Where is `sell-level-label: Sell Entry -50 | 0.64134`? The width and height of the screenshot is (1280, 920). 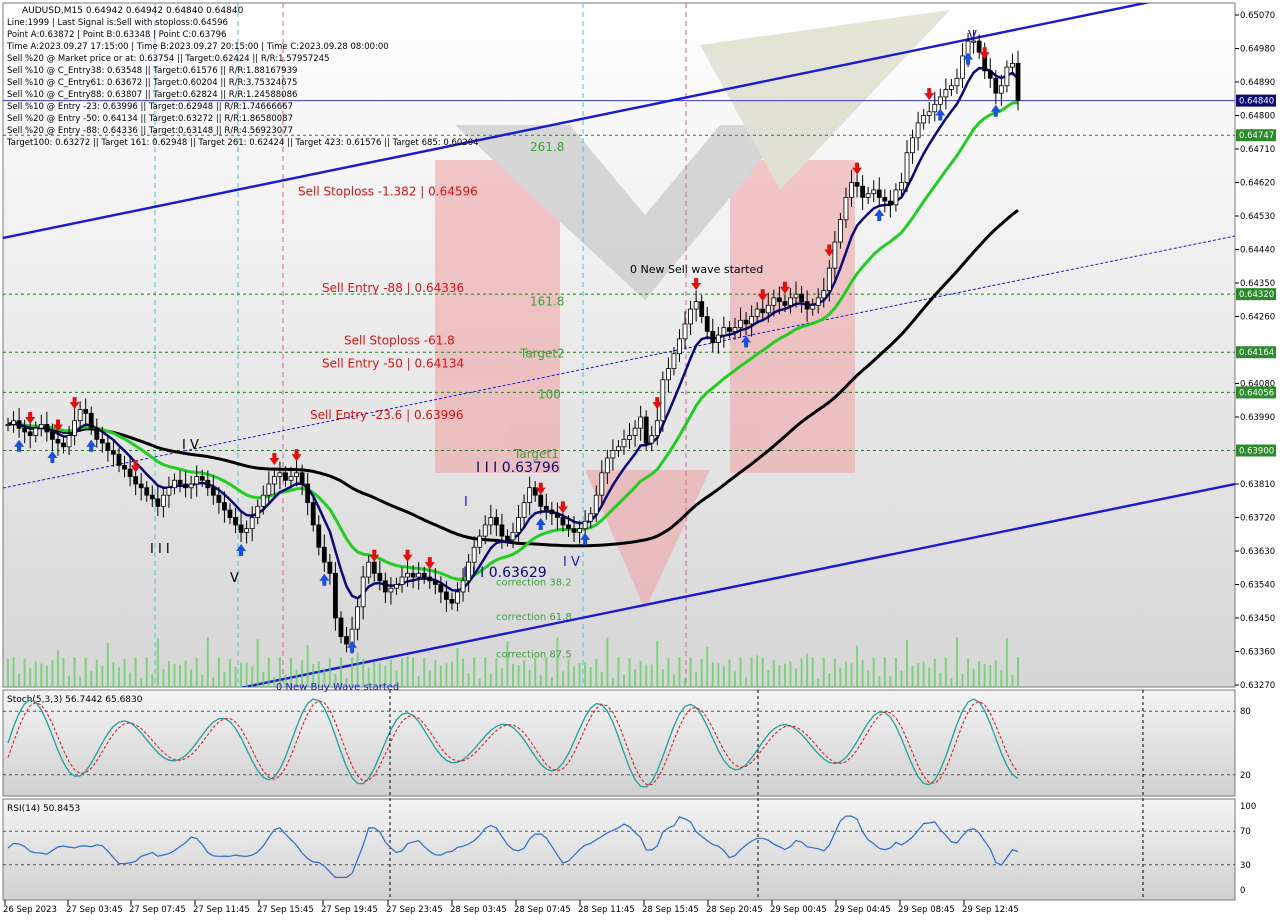 sell-level-label: Sell Entry -50 | 0.64134 is located at coordinates (393, 363).